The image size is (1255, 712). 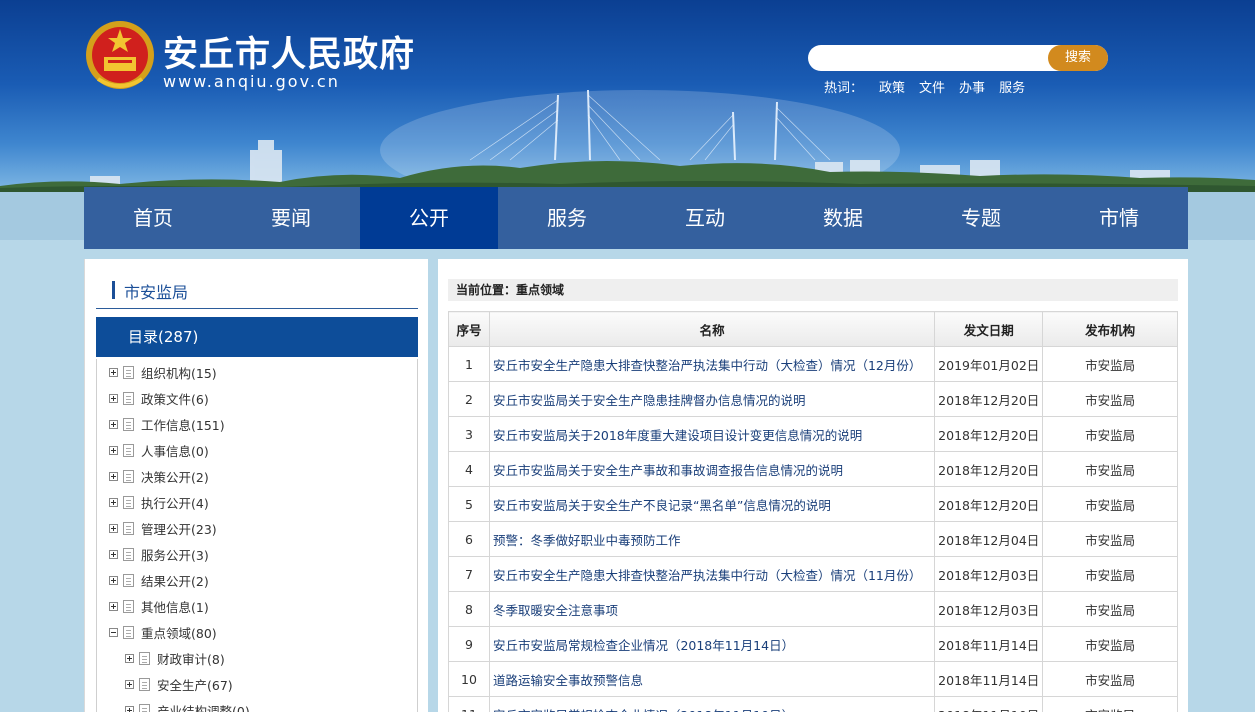 What do you see at coordinates (712, 364) in the screenshot?
I see `row-title-link: 安丘市安全生产隐患大排查快整治严执法集中行动（大检查）情况（12月份）` at bounding box center [712, 364].